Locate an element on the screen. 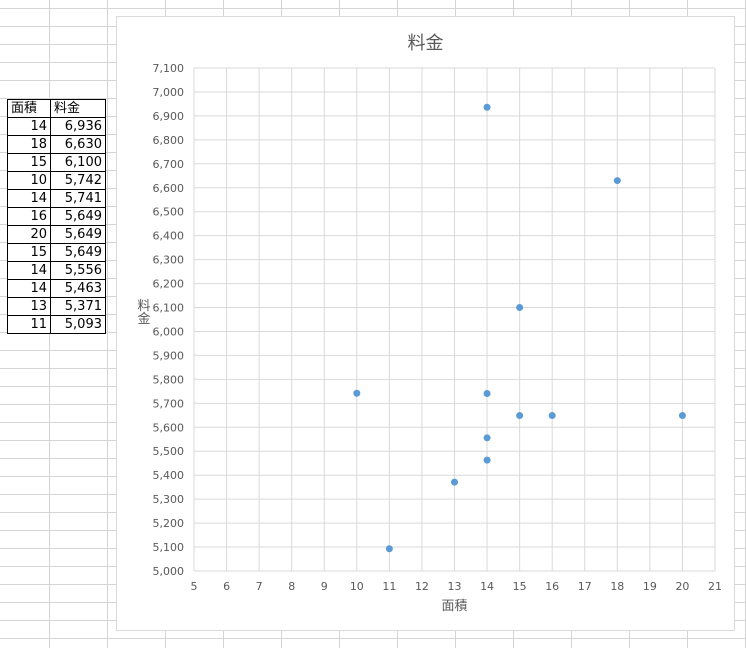 The height and width of the screenshot is (648, 746). y-tick-label: 5,500 is located at coordinates (169, 451).